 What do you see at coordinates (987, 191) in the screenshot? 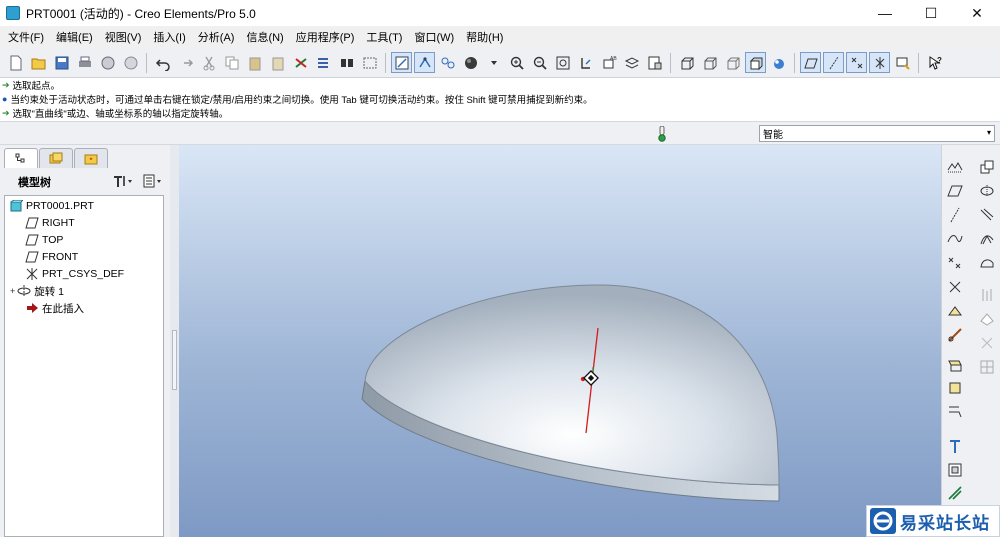
I see `revolve-feature-icon` at bounding box center [987, 191].